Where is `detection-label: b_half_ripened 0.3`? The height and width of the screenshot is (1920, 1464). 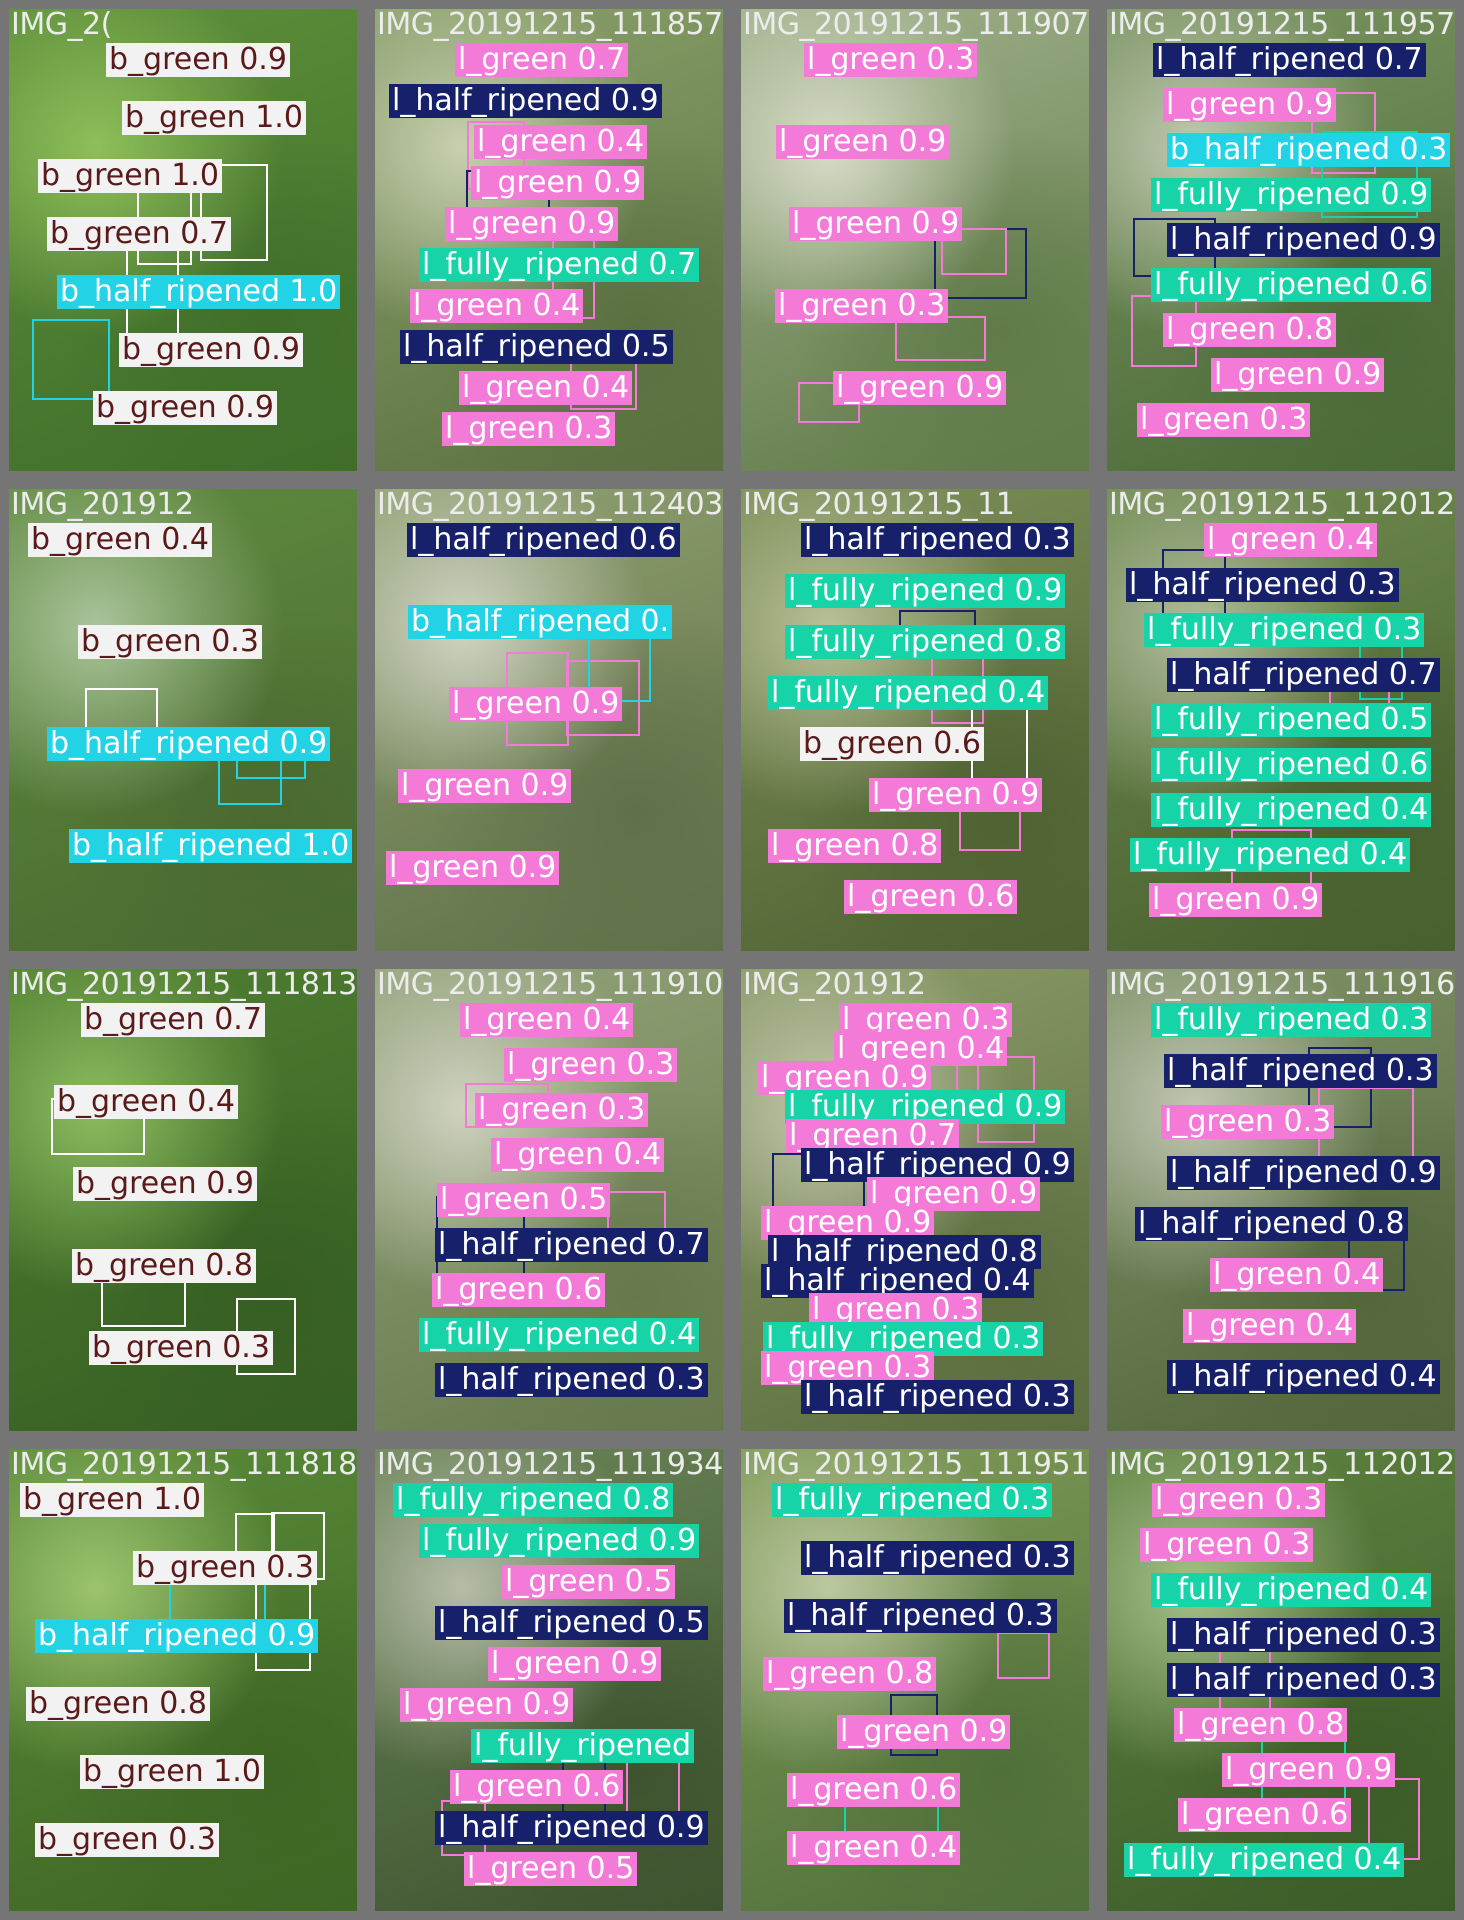 detection-label: b_half_ripened 0.3 is located at coordinates (1309, 150).